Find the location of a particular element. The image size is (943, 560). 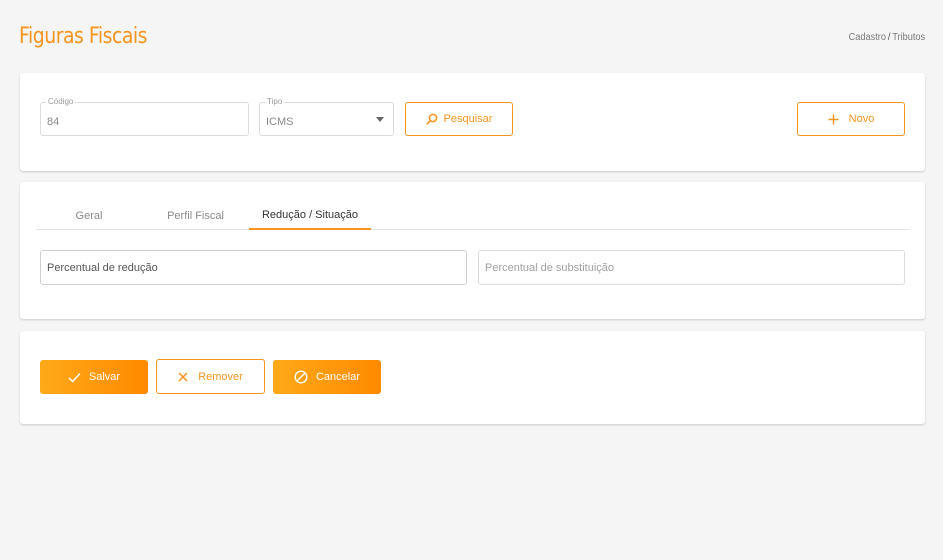

cancelar-label: Cancelar is located at coordinates (338, 377).